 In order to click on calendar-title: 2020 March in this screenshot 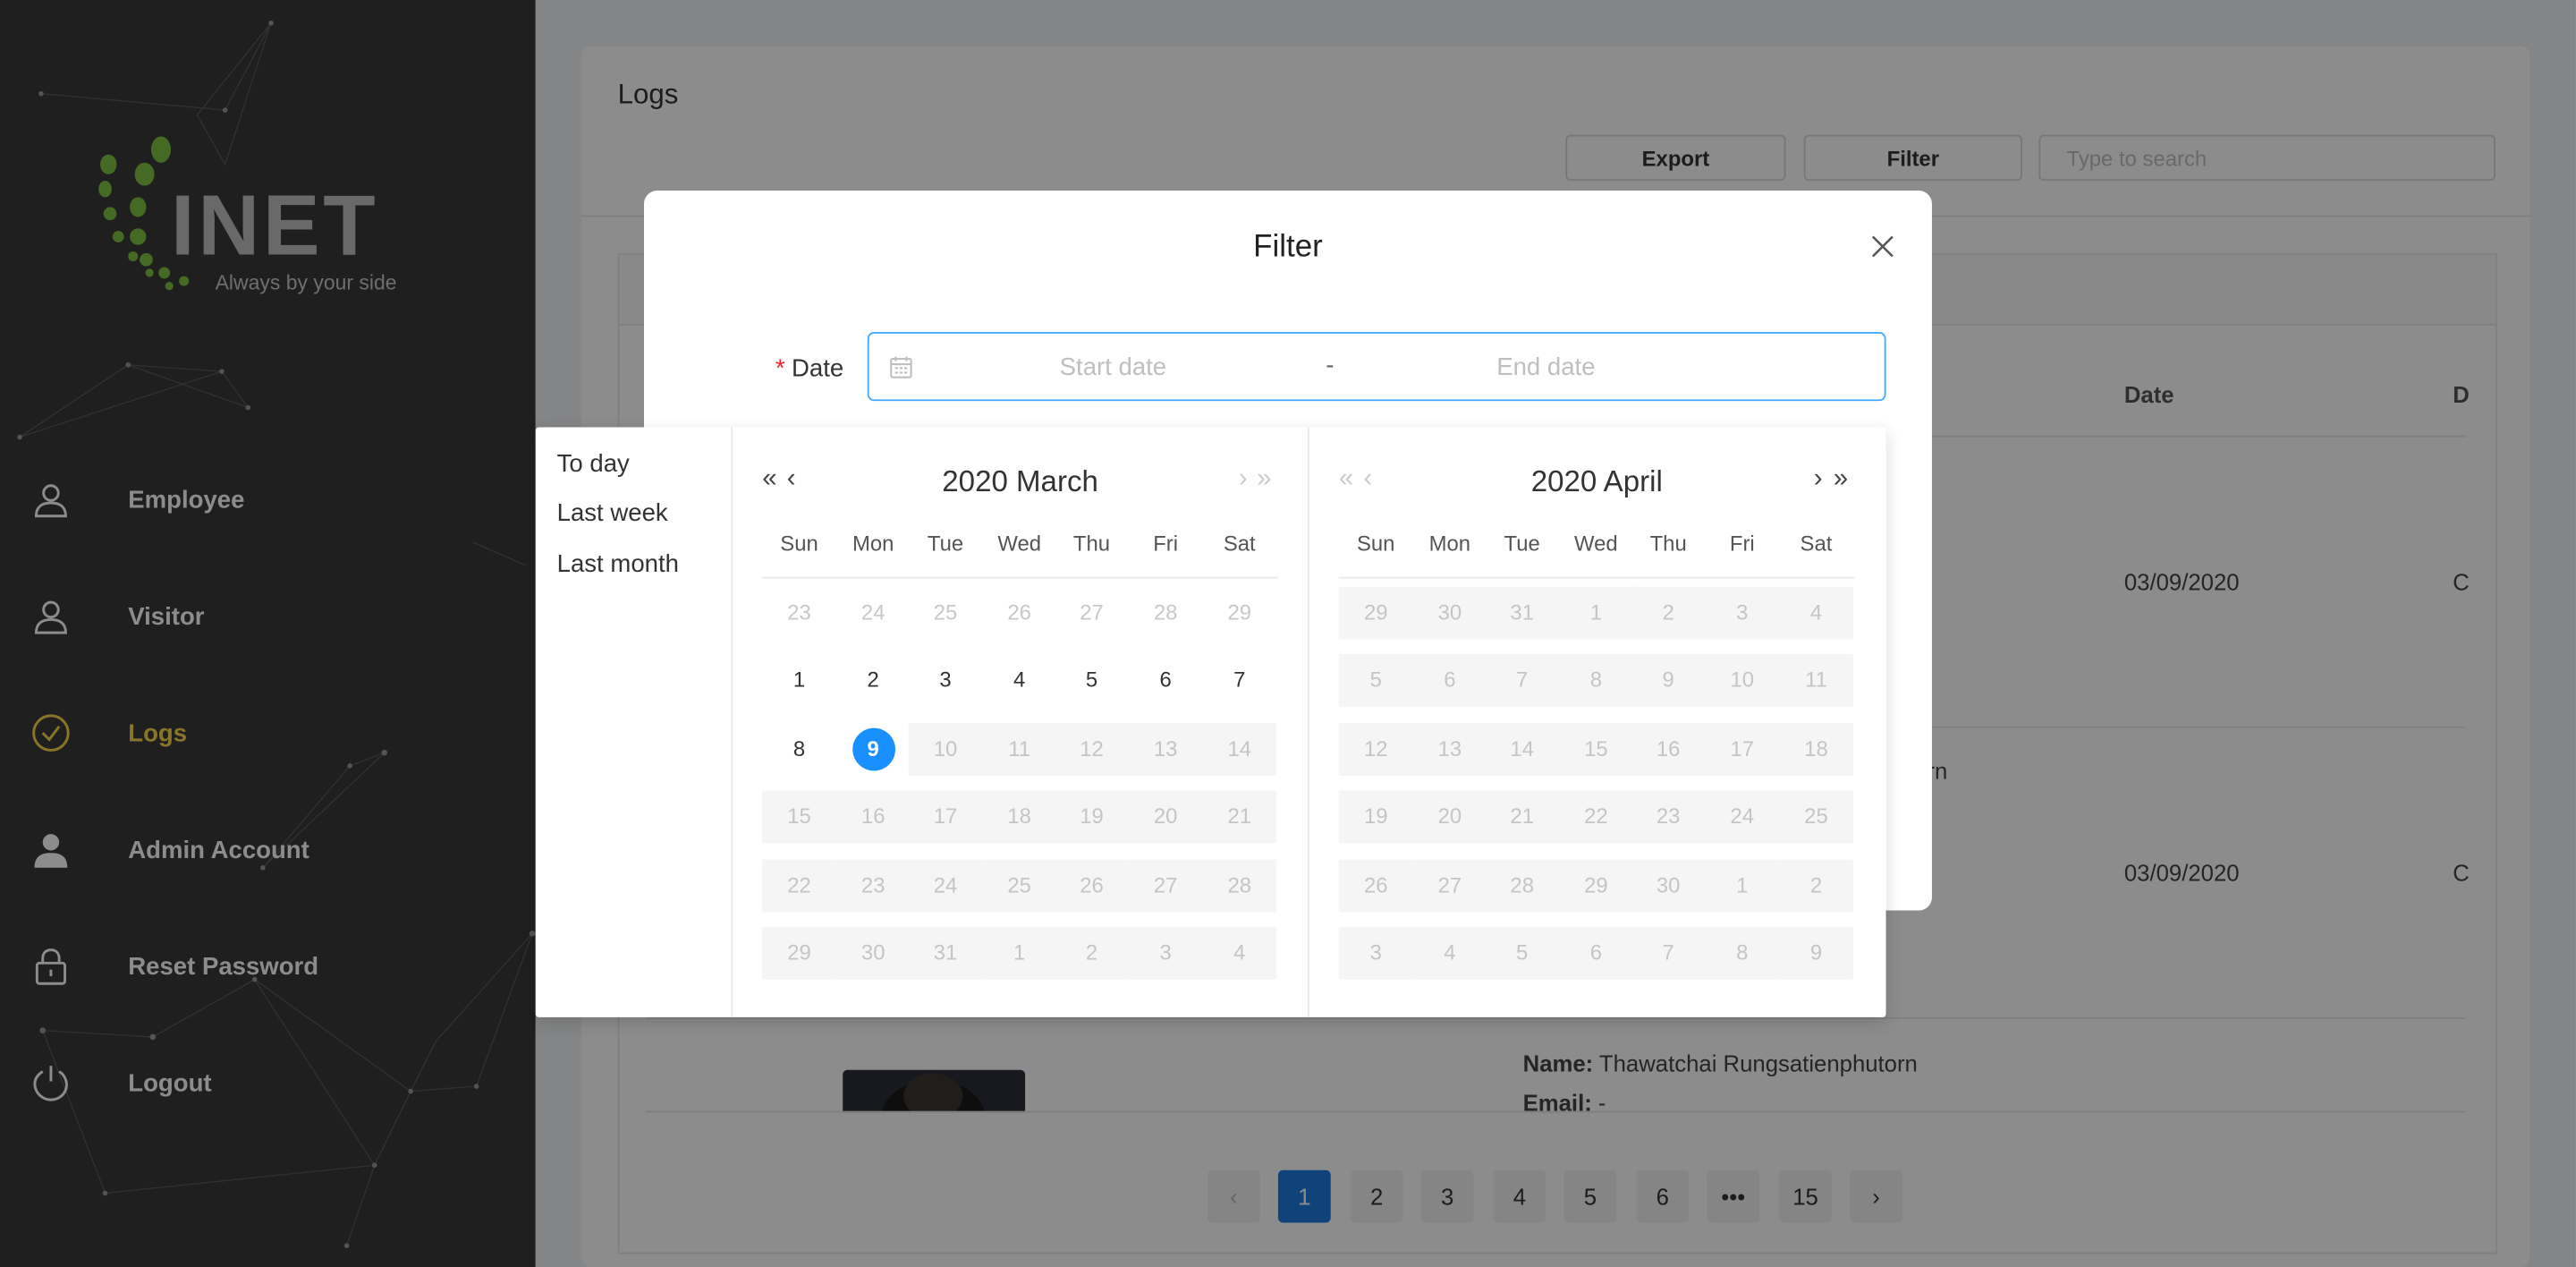, I will do `click(1020, 481)`.